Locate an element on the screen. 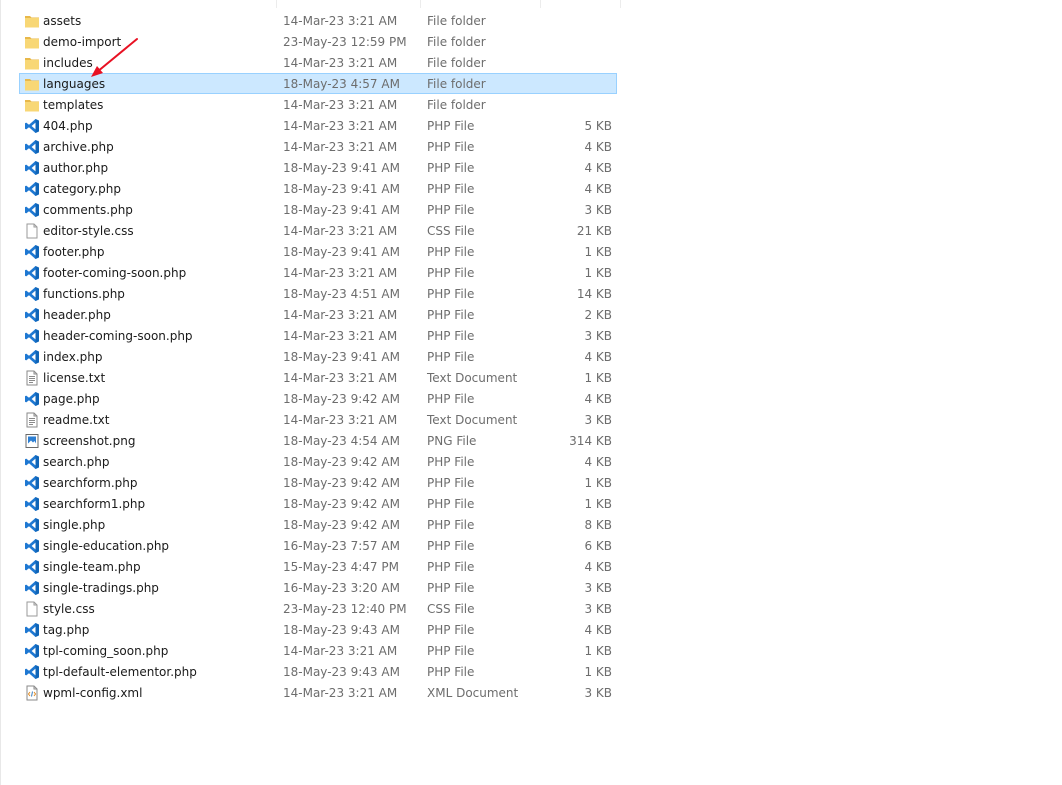 This screenshot has width=1062, height=785. file-name: footer.php is located at coordinates (74, 252).